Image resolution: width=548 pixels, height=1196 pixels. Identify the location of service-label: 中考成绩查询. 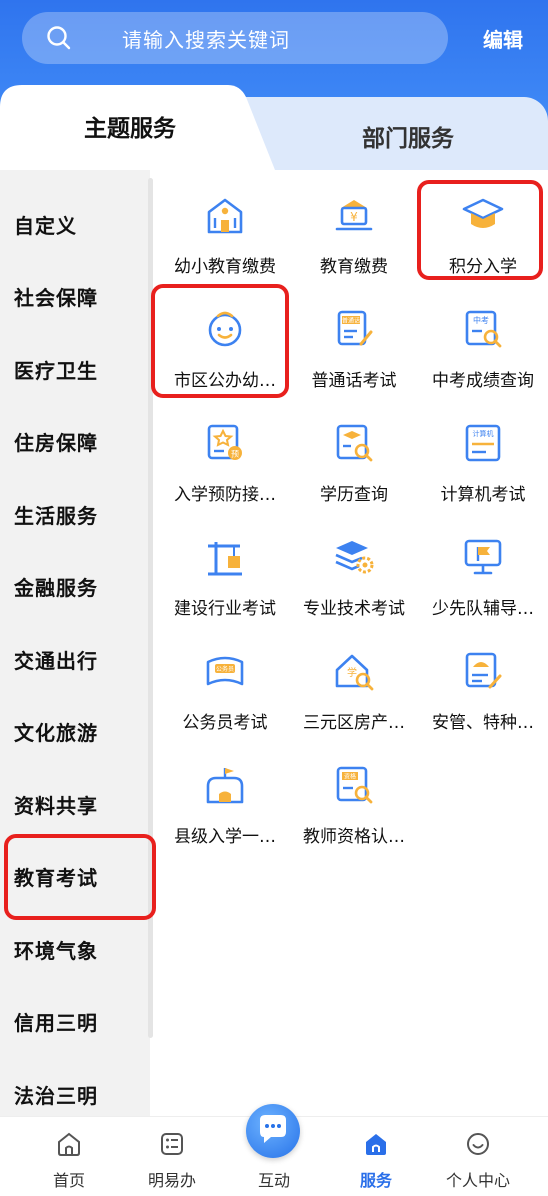
(483, 381).